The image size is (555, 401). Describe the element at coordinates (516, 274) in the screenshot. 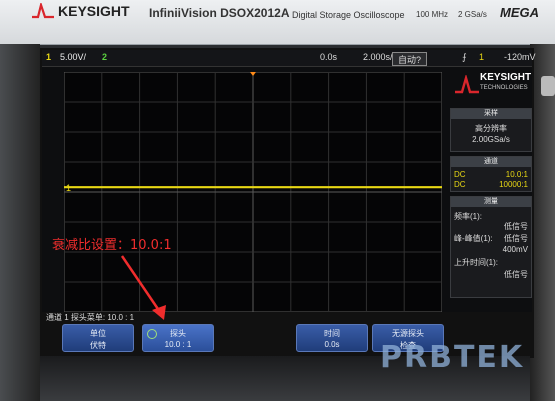

I see `rise-value: 低信号` at that location.